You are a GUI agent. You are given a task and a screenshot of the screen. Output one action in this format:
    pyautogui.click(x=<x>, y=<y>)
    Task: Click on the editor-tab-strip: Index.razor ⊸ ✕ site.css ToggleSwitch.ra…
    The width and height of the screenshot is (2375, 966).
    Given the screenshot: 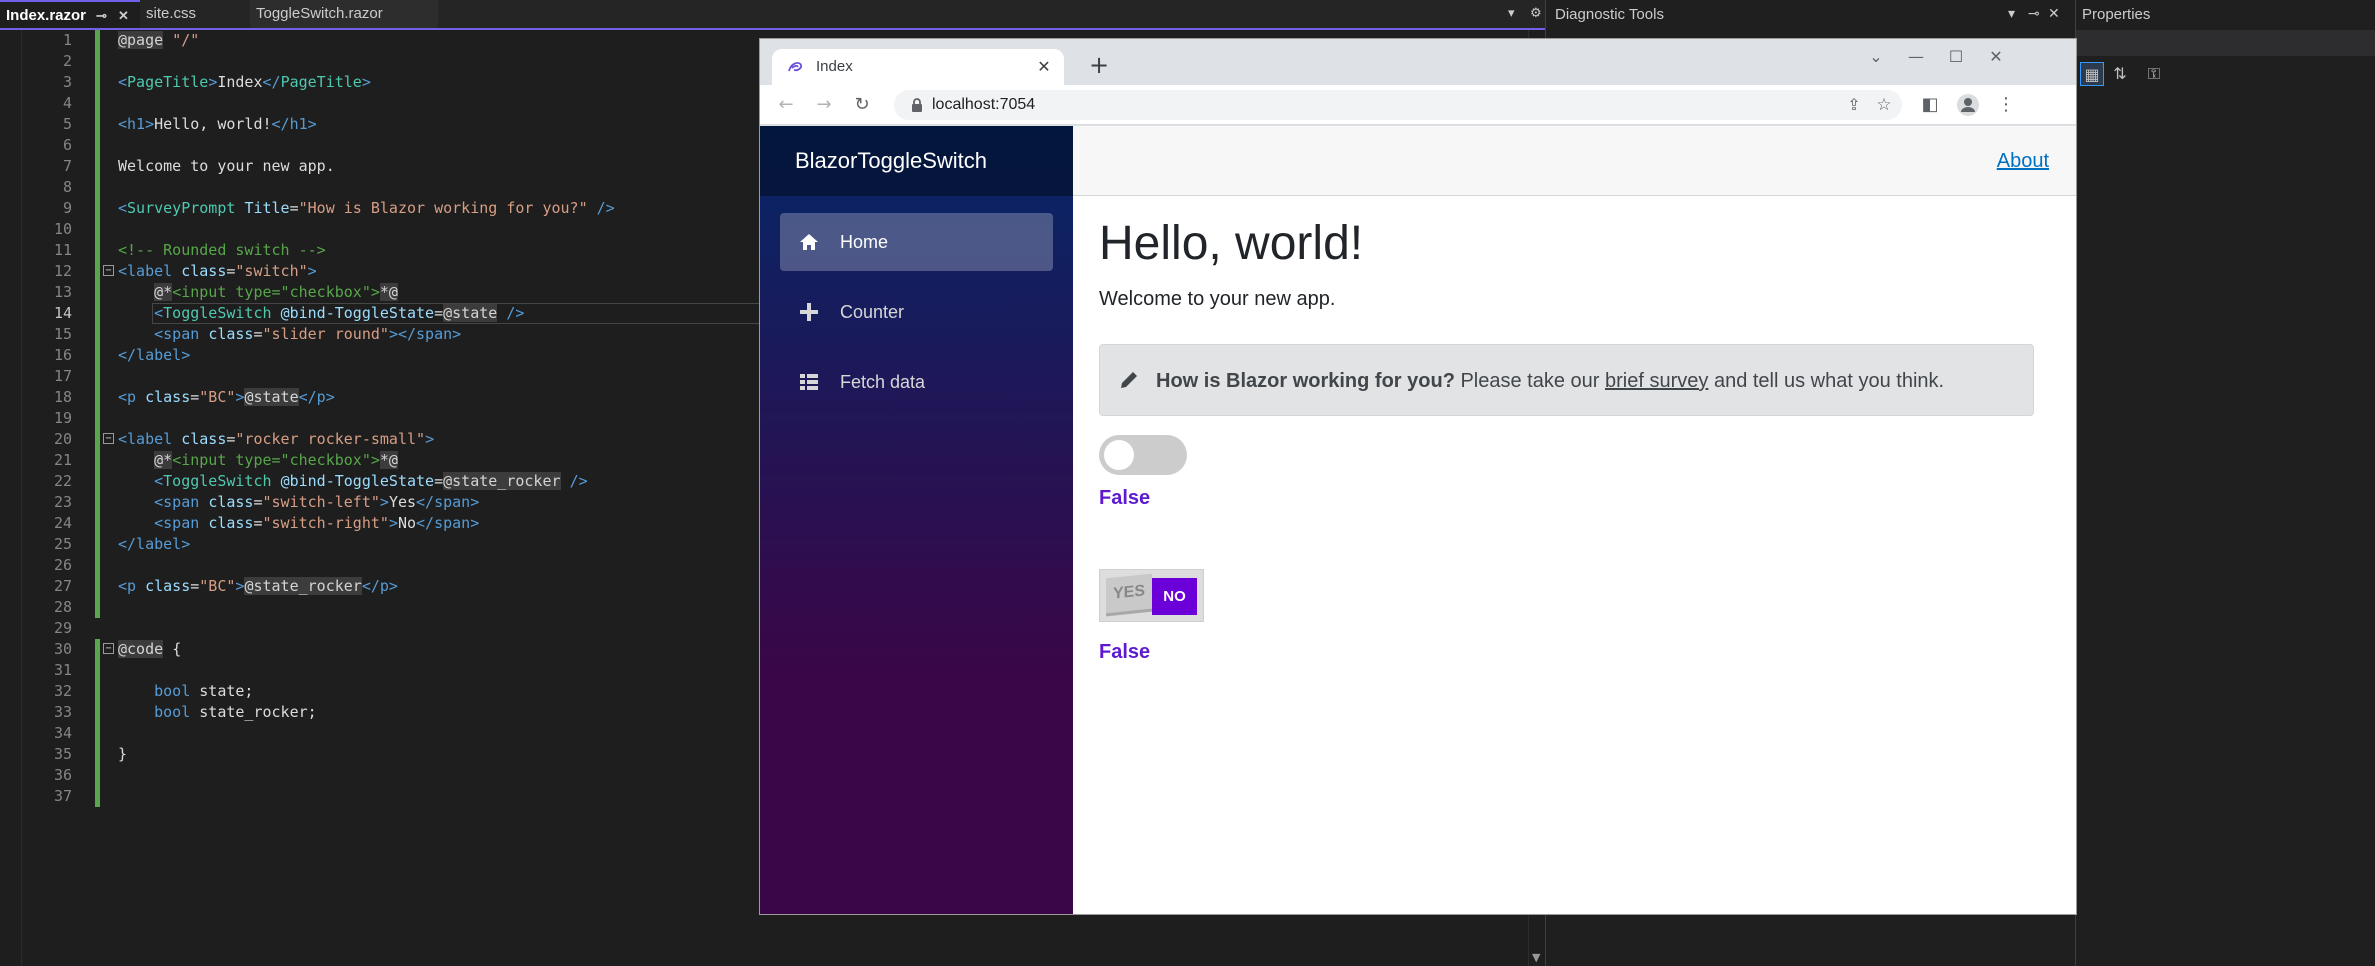 What is the action you would take?
    pyautogui.click(x=772, y=15)
    